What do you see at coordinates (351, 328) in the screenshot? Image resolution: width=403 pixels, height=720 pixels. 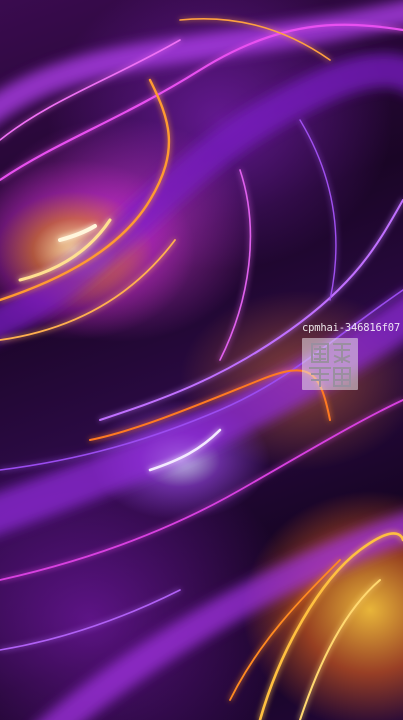 I see `watermark-code: cpmhai-346816f07` at bounding box center [351, 328].